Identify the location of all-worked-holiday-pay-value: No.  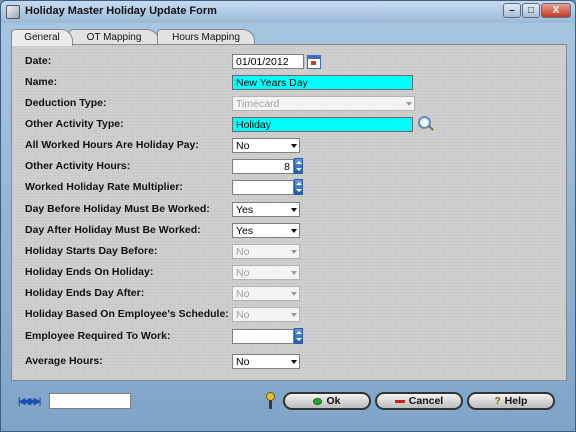
(243, 146).